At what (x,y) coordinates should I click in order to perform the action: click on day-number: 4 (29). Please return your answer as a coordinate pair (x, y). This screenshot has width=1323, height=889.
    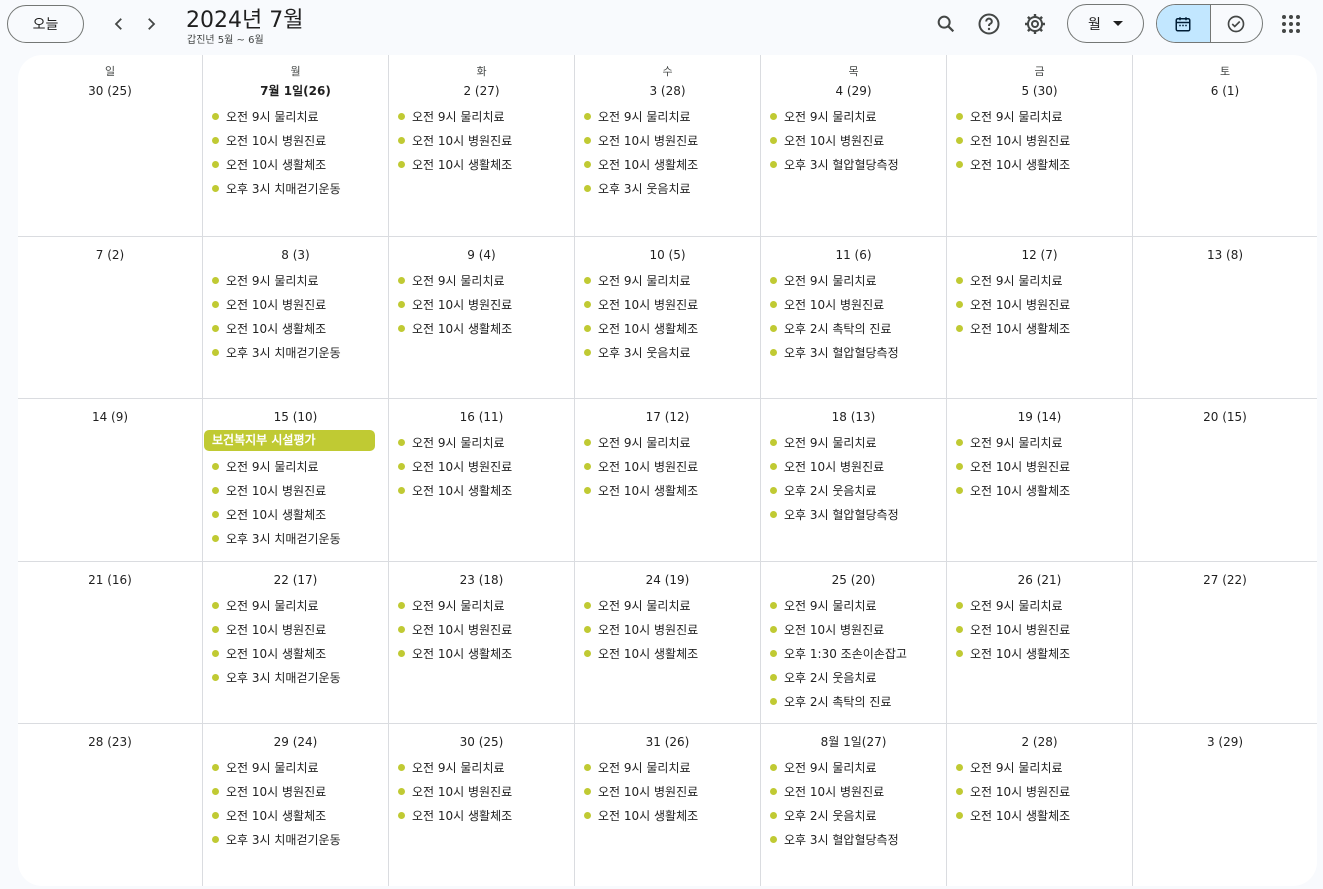
    Looking at the image, I should click on (853, 91).